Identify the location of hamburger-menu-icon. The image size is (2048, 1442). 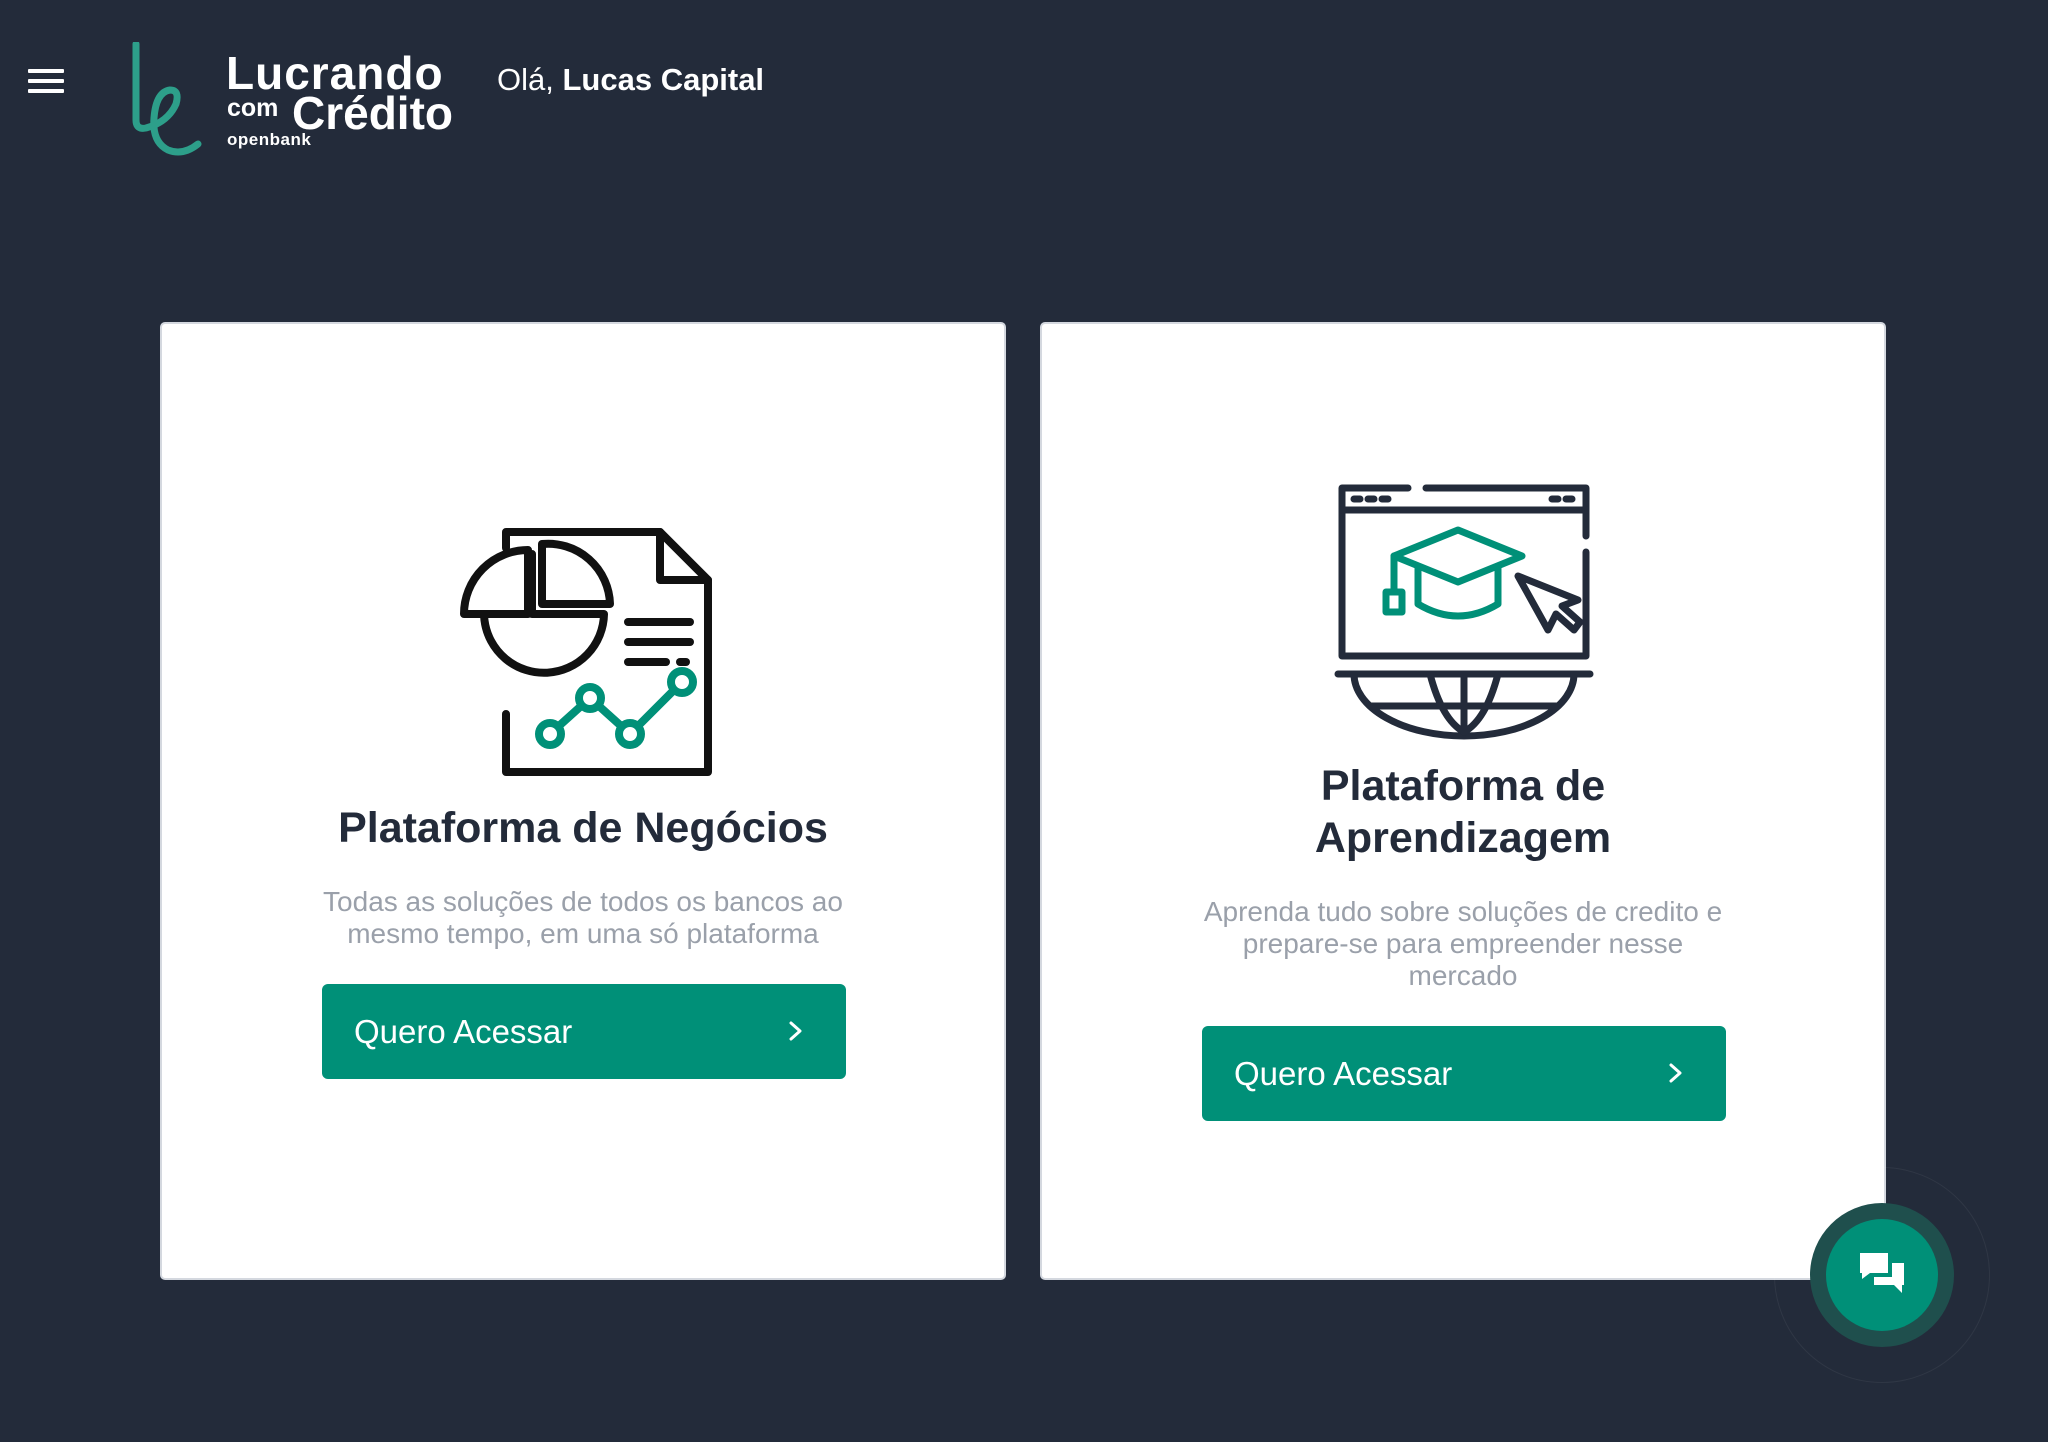
(46, 71).